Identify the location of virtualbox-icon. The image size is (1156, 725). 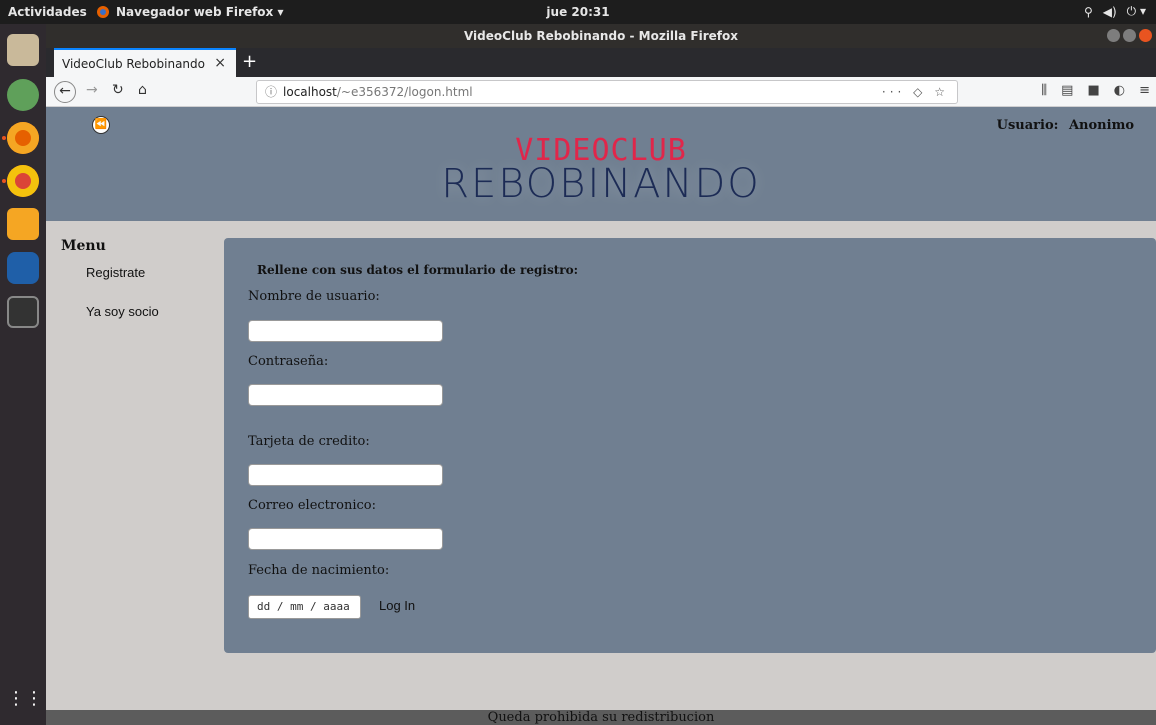
(23, 268).